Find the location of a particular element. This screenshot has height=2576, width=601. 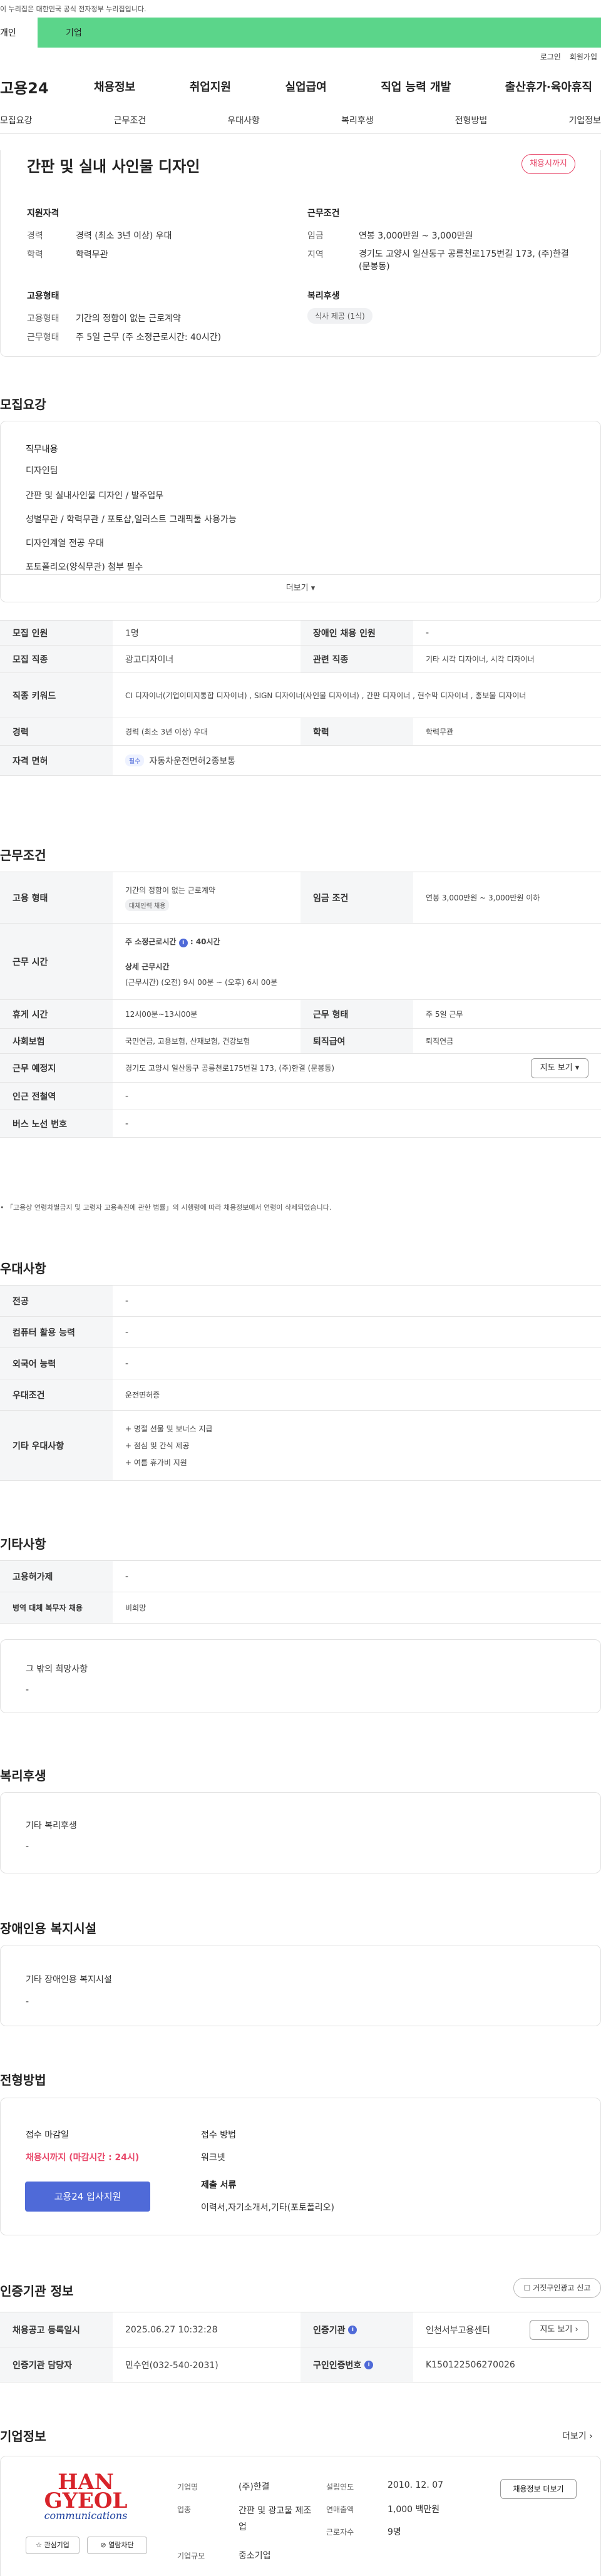

th: 관련 직종 is located at coordinates (356, 659).